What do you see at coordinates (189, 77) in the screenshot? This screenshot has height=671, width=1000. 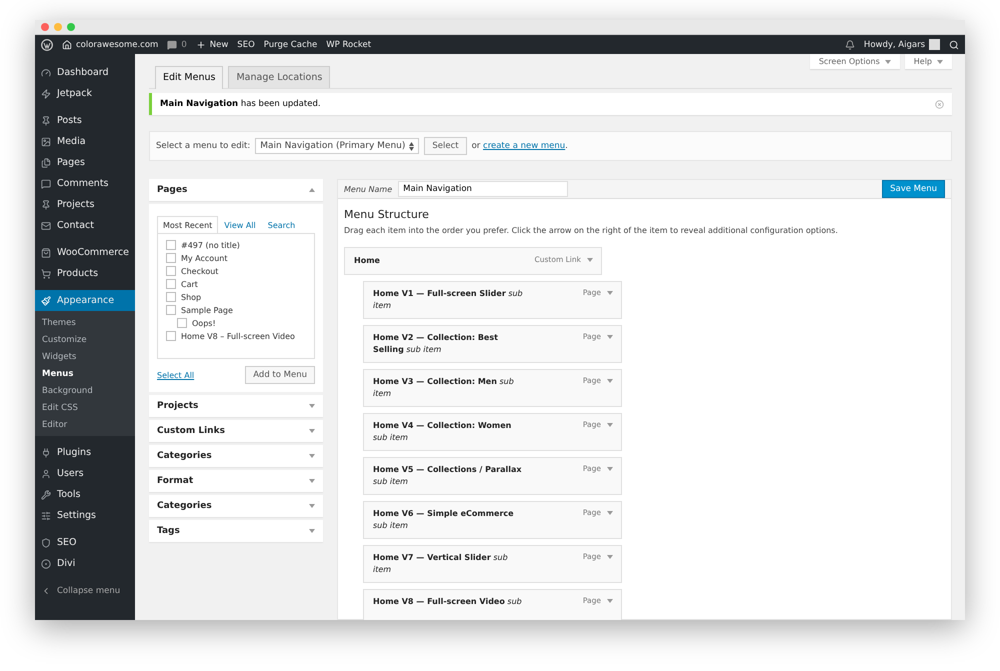 I see `tab: Edit Menus` at bounding box center [189, 77].